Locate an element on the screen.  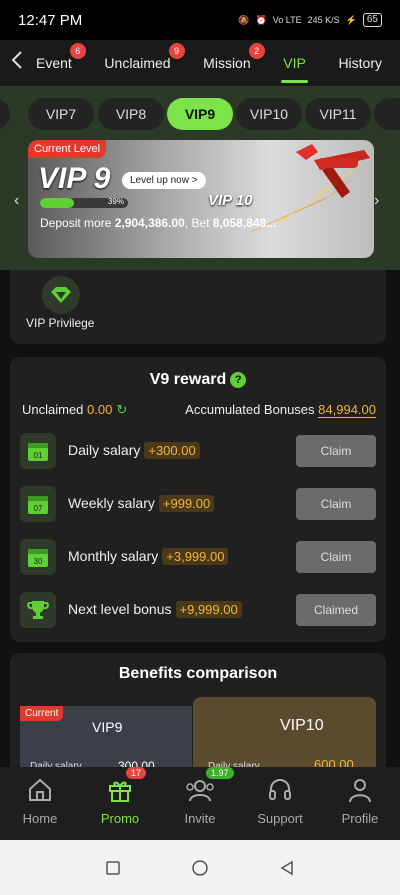
nav-label: Invite is located at coordinates (200, 818).